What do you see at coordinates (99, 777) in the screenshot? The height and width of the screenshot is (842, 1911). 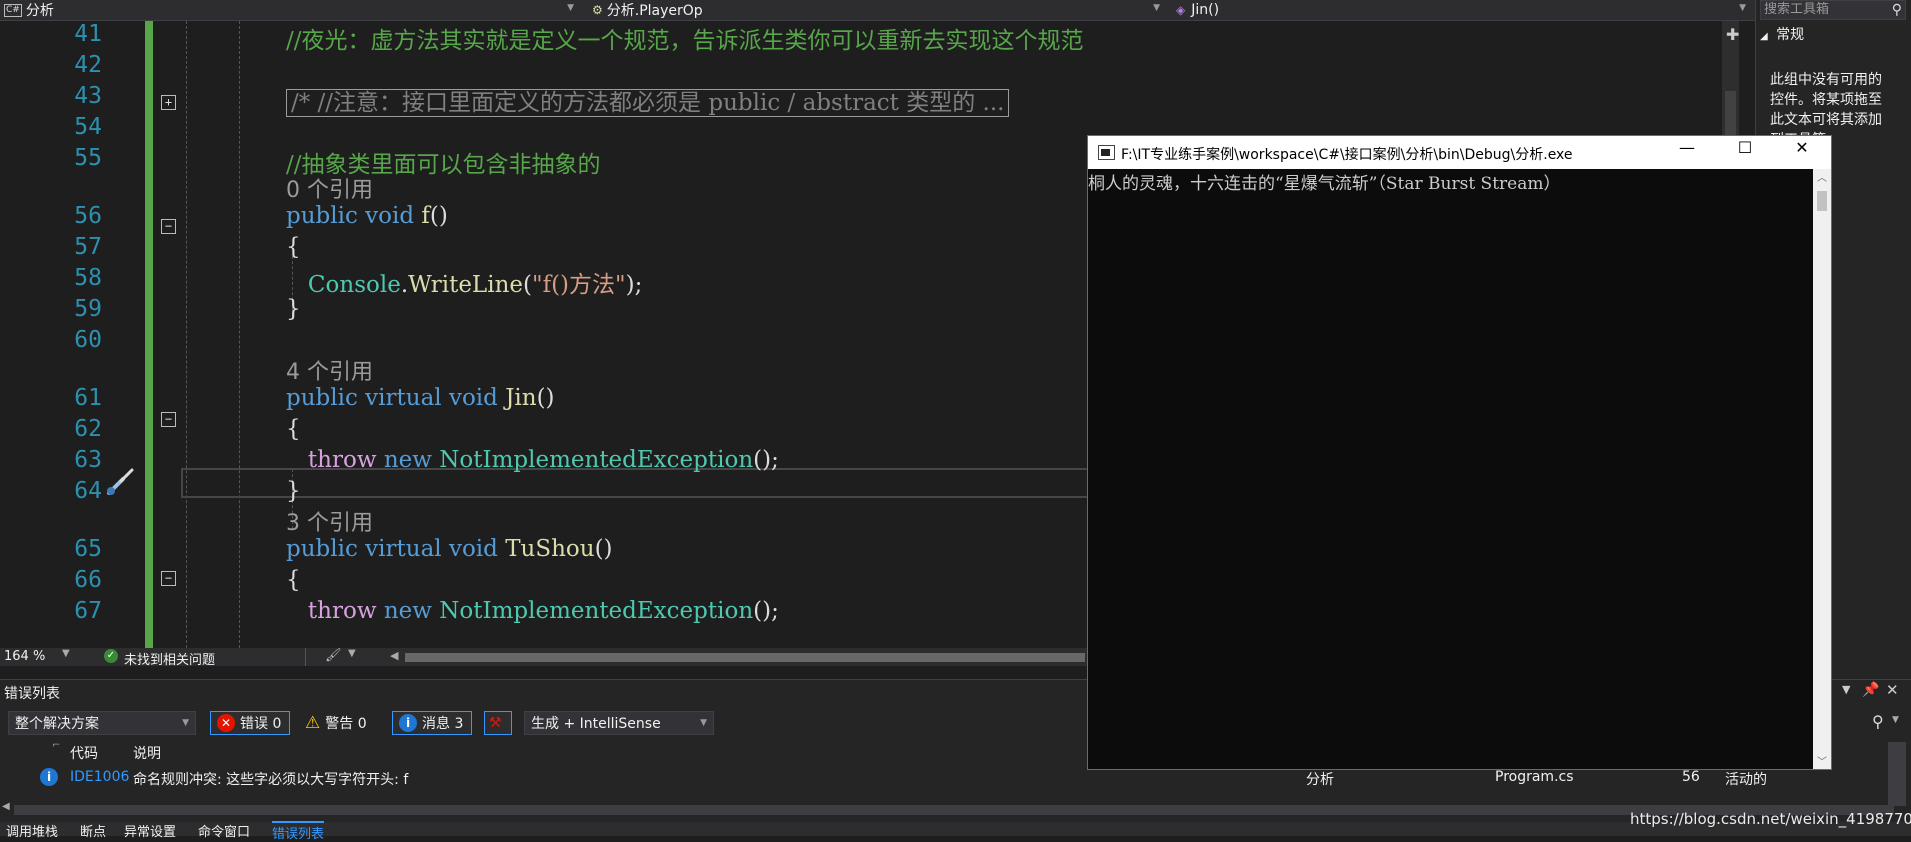 I see `error-code-link: IDE1006` at bounding box center [99, 777].